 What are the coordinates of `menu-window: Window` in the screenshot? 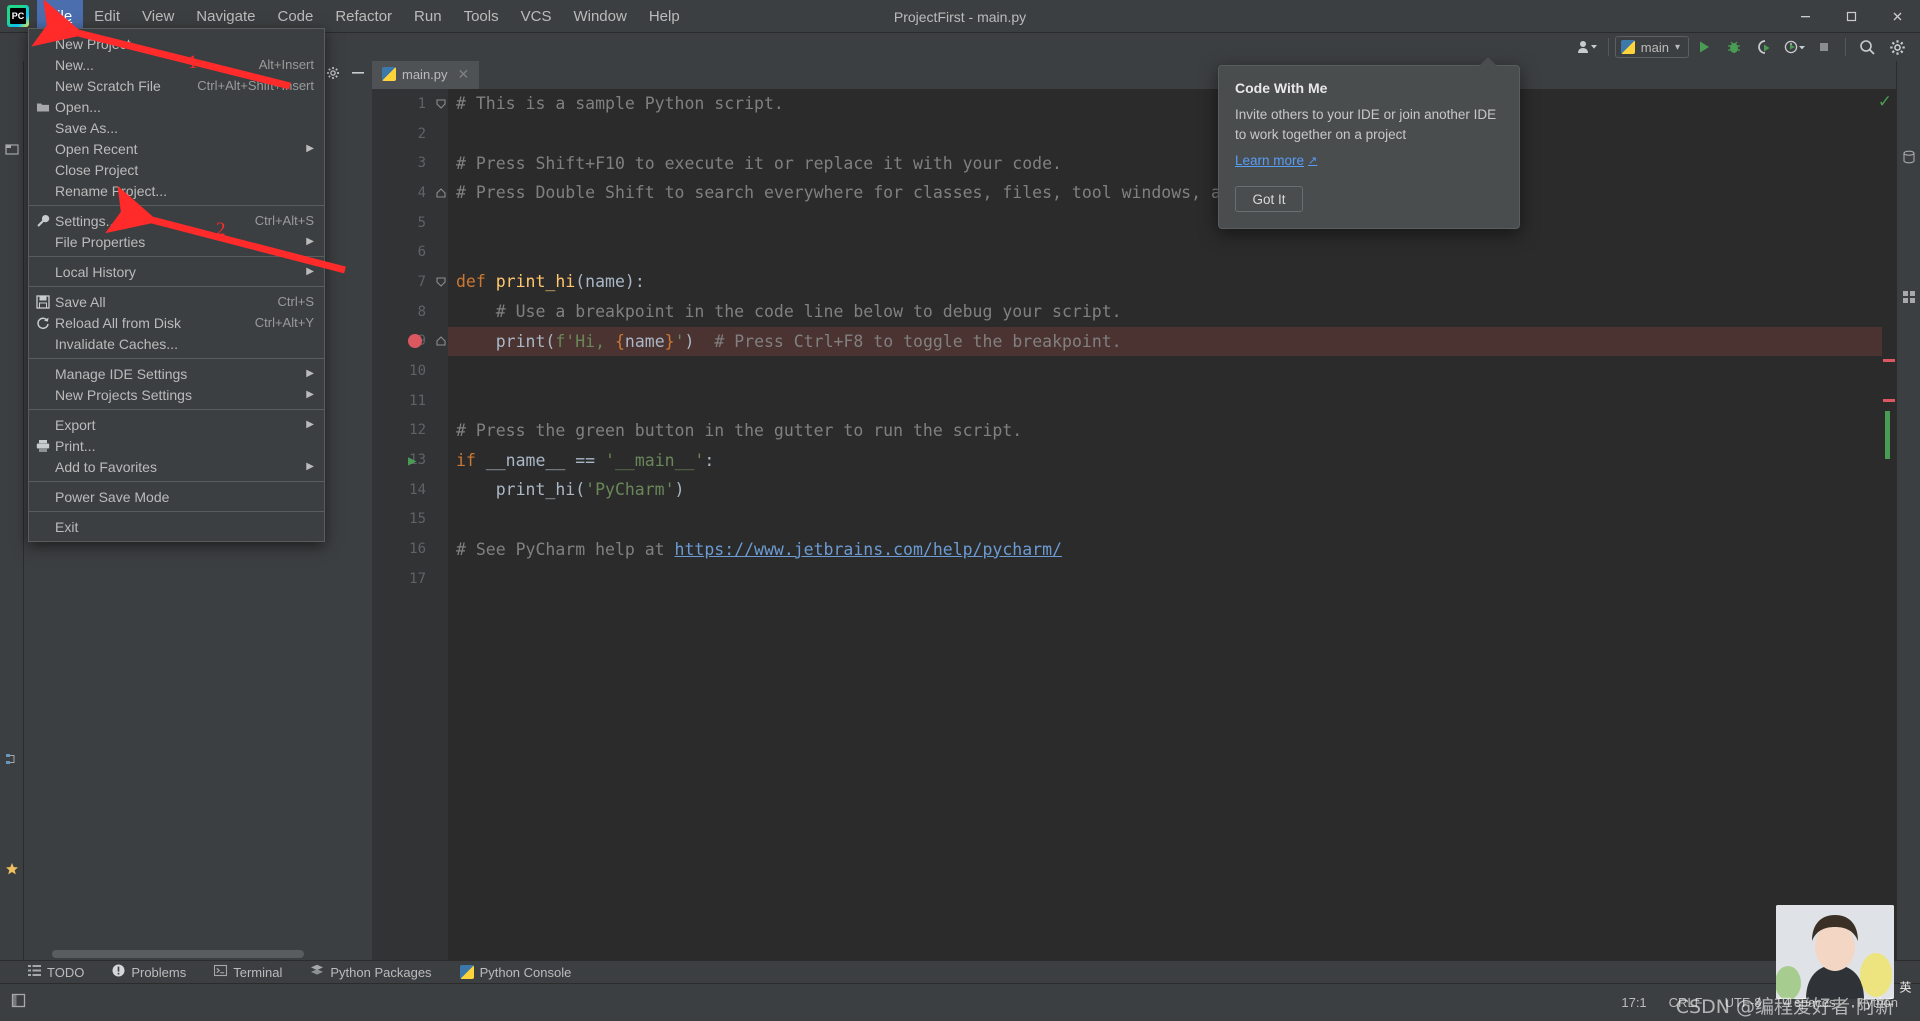 It's located at (599, 16).